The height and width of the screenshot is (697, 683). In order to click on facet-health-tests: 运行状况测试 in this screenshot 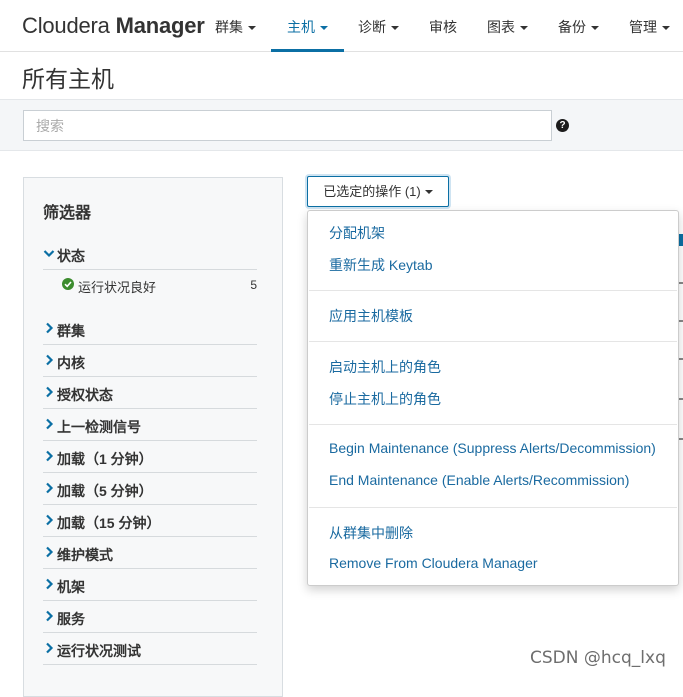, I will do `click(150, 649)`.